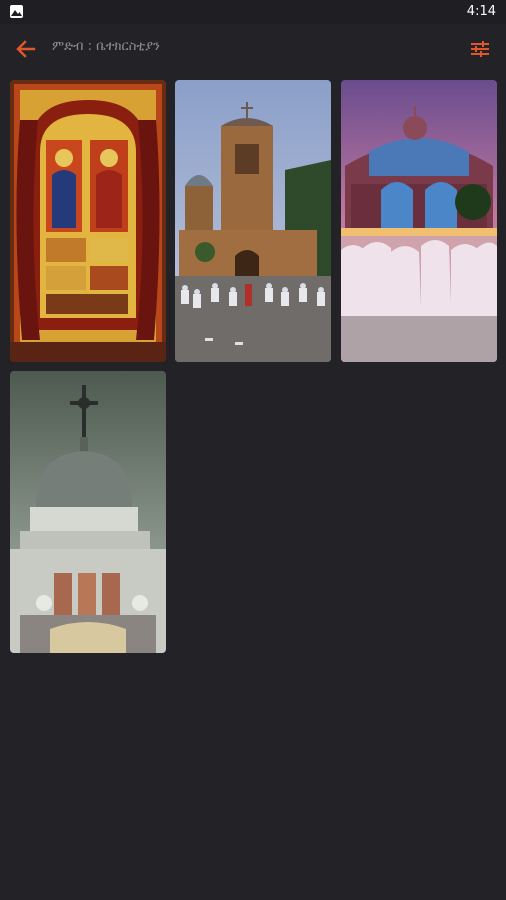  What do you see at coordinates (253, 12) in the screenshot?
I see `status-bar: 4:14` at bounding box center [253, 12].